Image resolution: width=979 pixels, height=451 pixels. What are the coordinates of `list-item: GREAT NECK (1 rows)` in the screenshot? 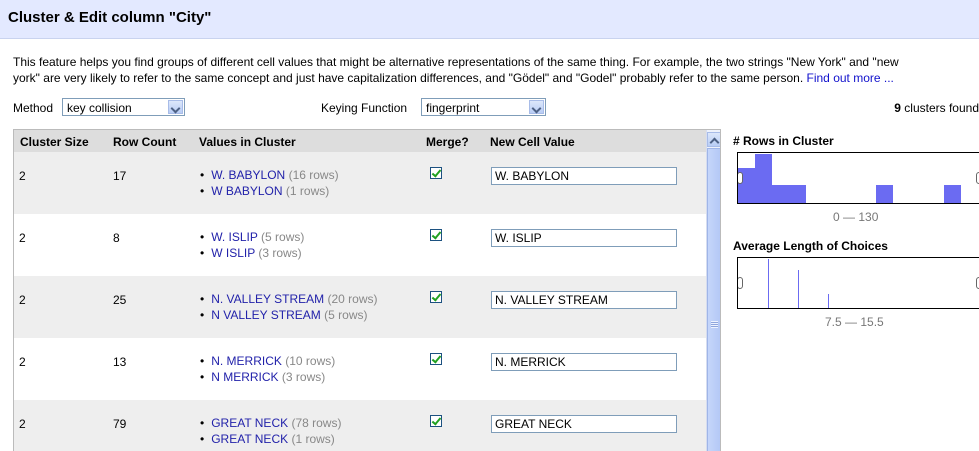 It's located at (270, 439).